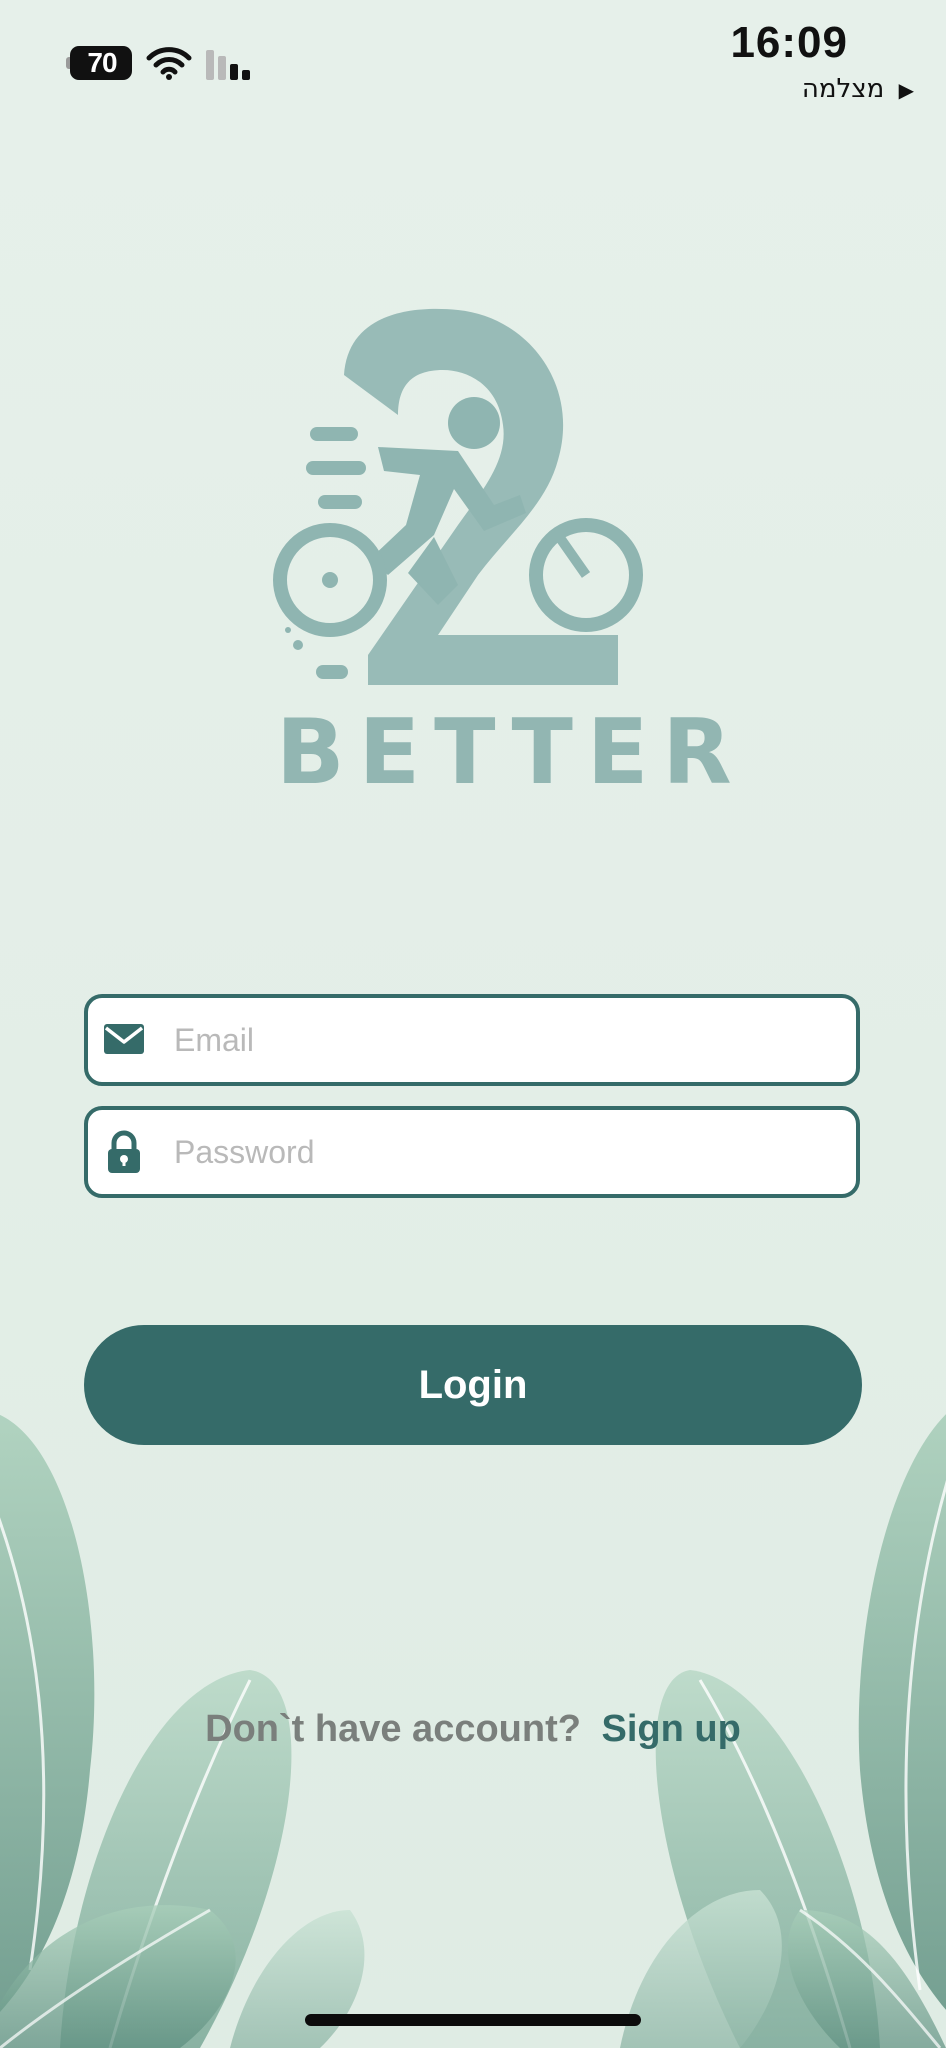 Image resolution: width=946 pixels, height=2048 pixels. I want to click on wifi-icon, so click(169, 63).